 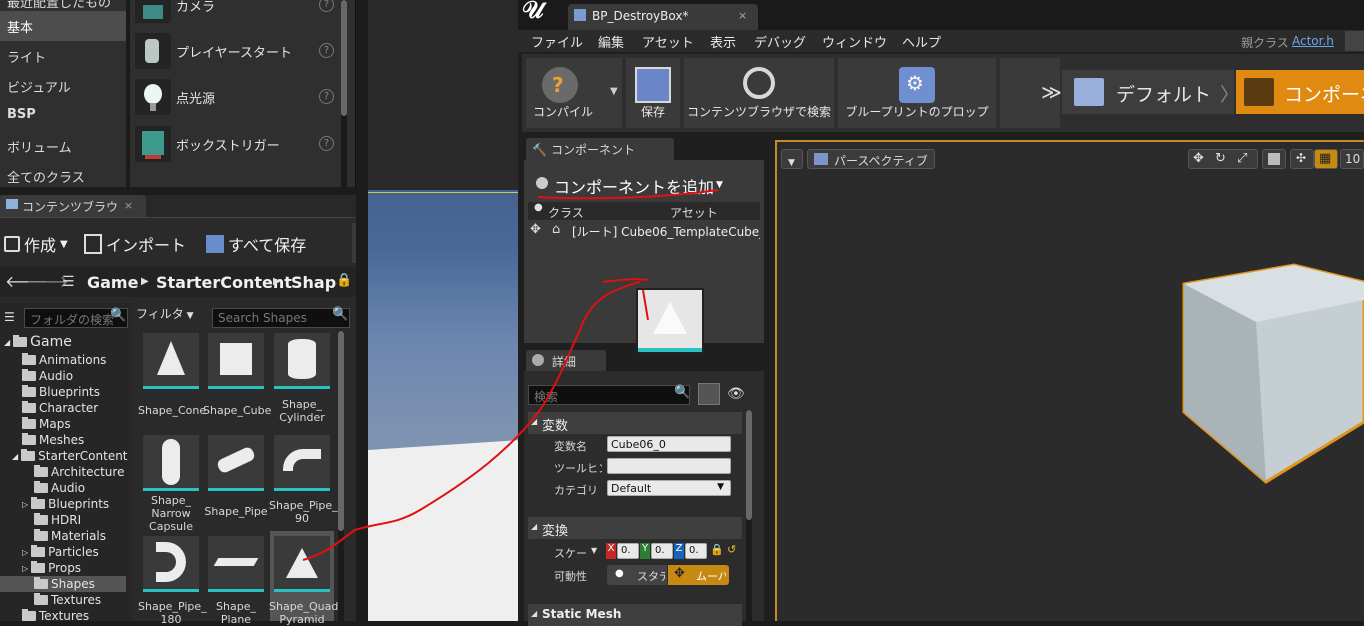 What do you see at coordinates (471, 421) in the screenshot?
I see `annotation-drag-path` at bounding box center [471, 421].